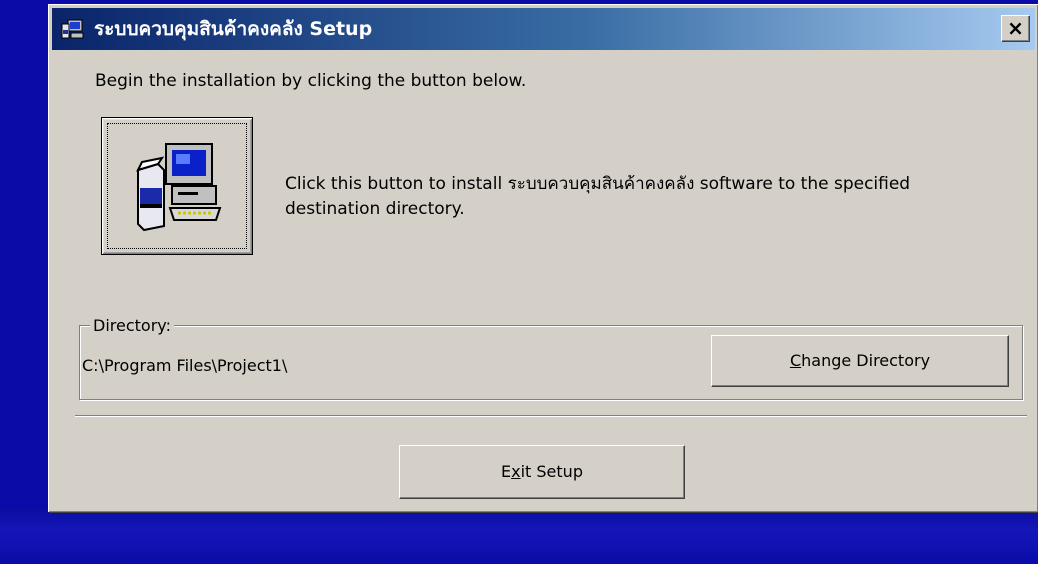  Describe the element at coordinates (795, 360) in the screenshot. I see `change-directory-accel: C` at that location.